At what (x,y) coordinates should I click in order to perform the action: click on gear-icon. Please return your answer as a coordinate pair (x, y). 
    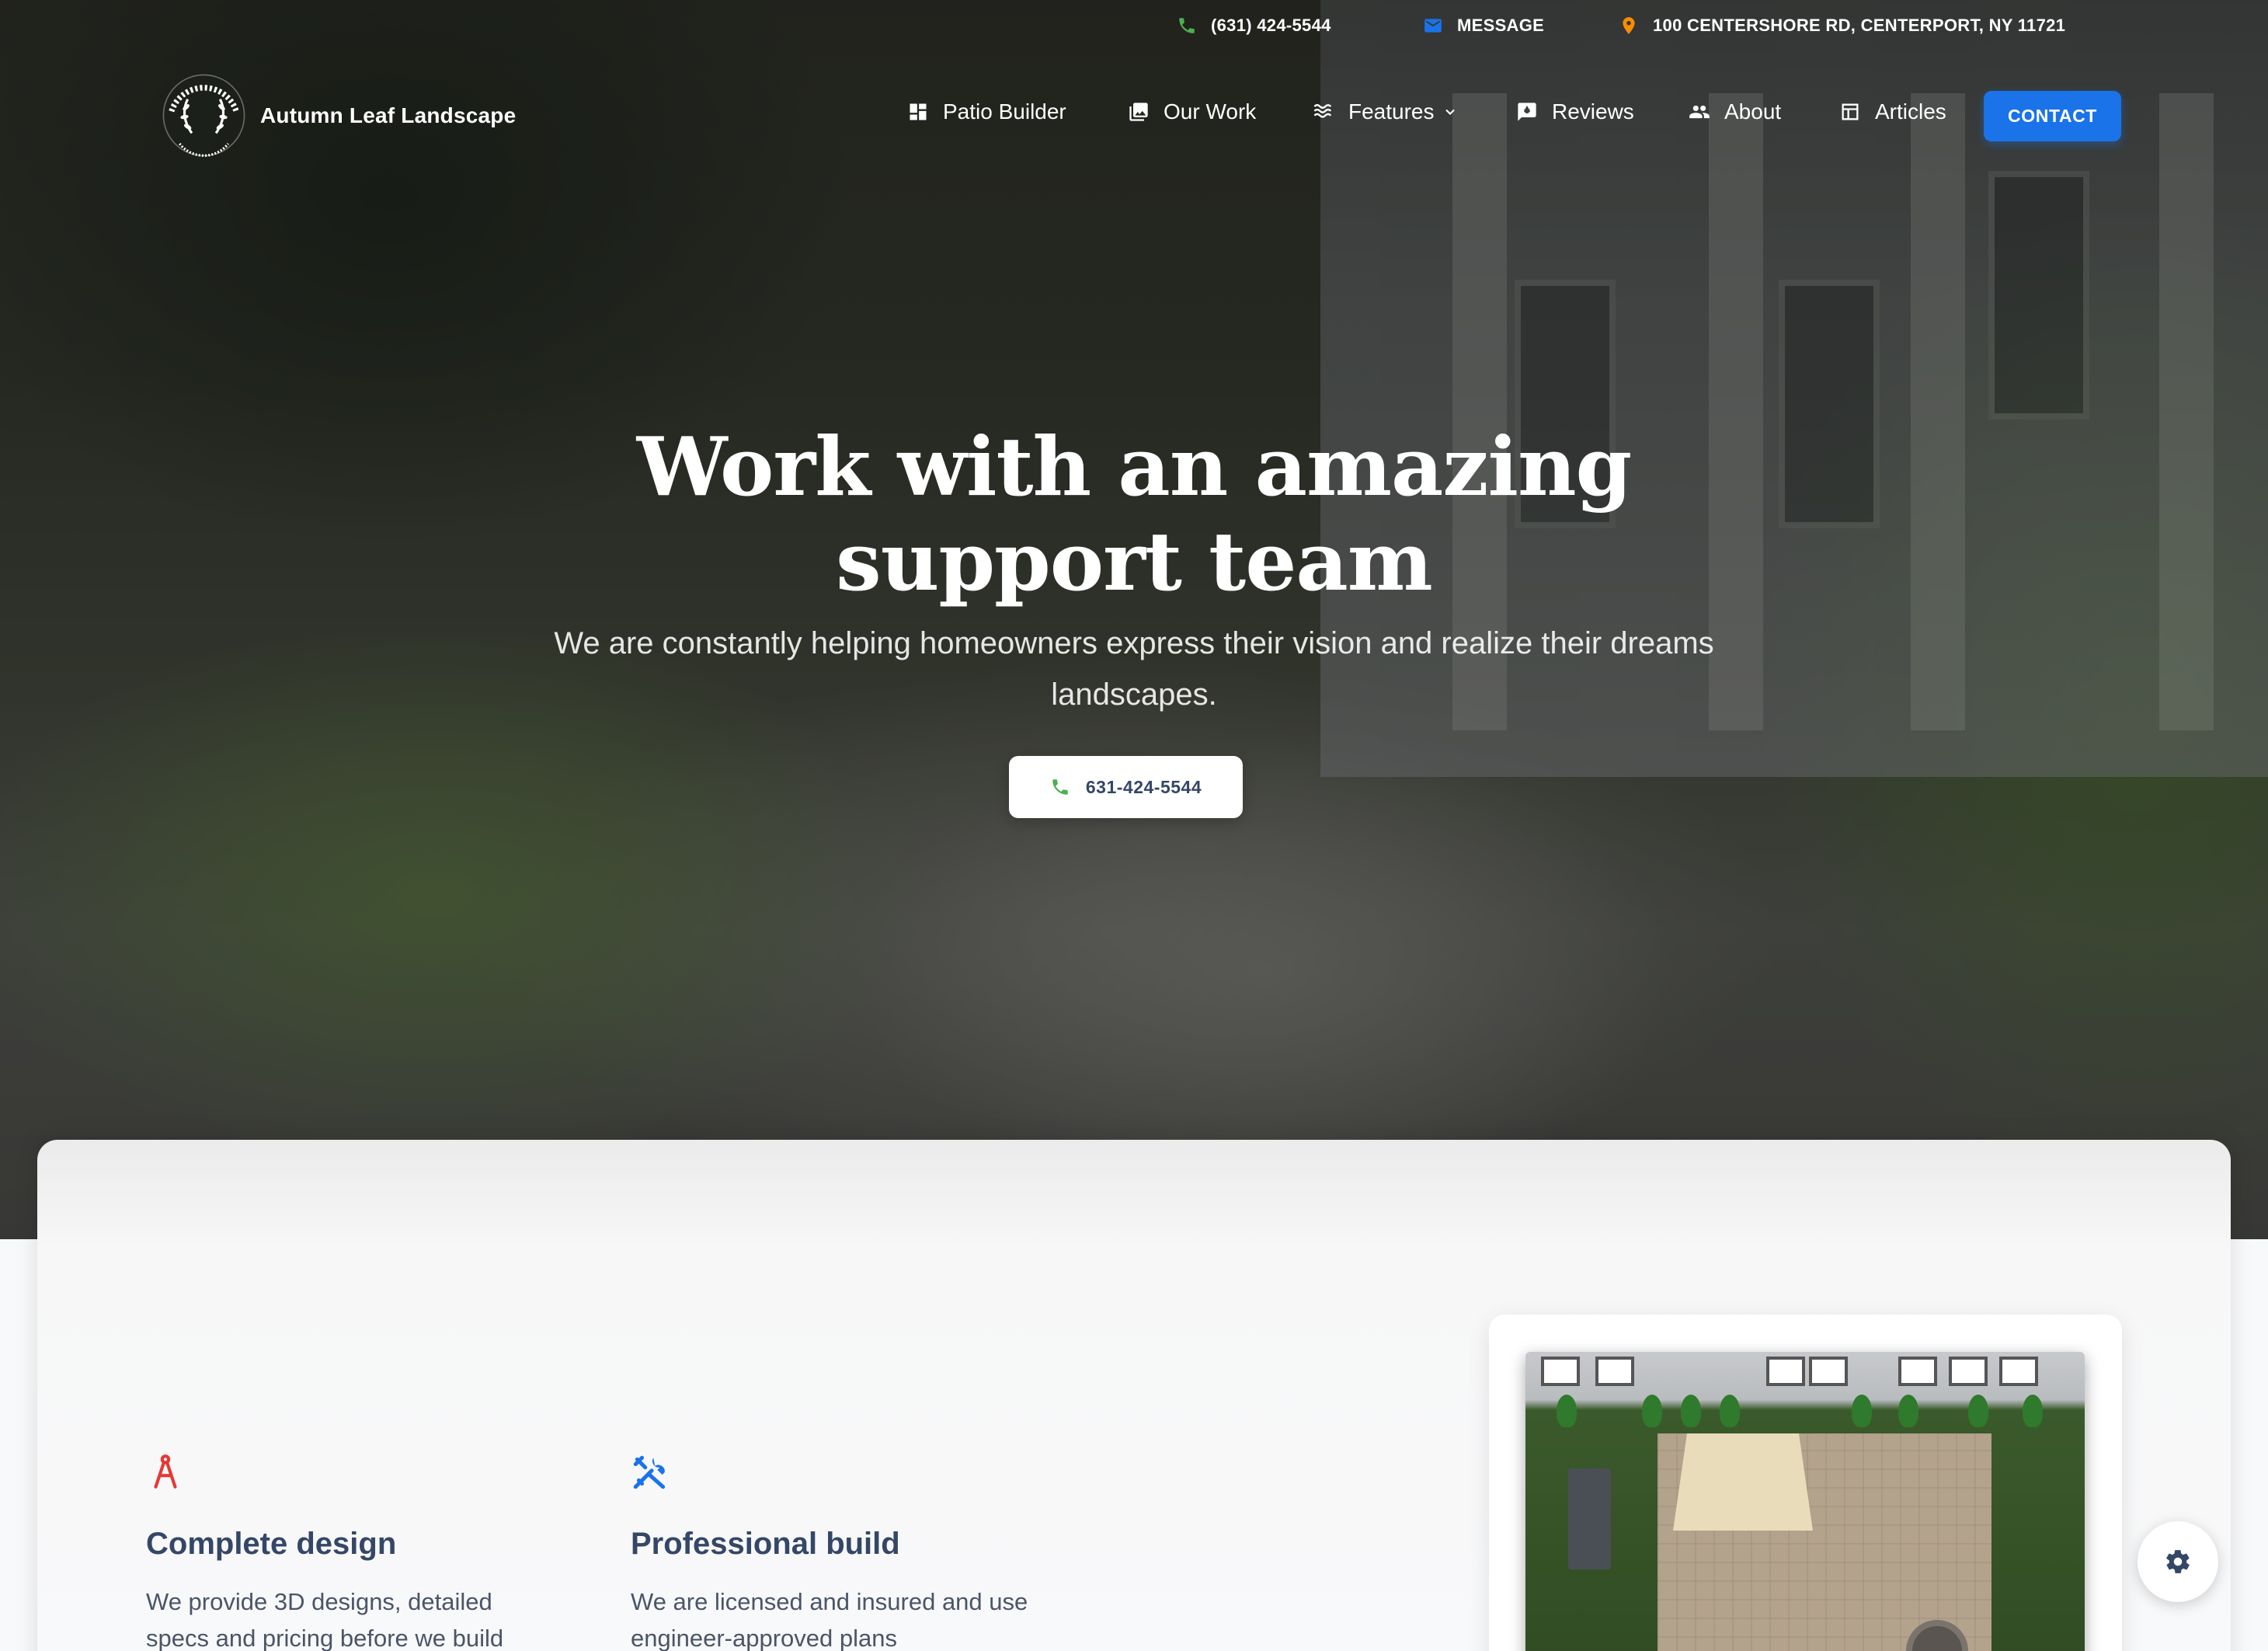
    Looking at the image, I should click on (2178, 1561).